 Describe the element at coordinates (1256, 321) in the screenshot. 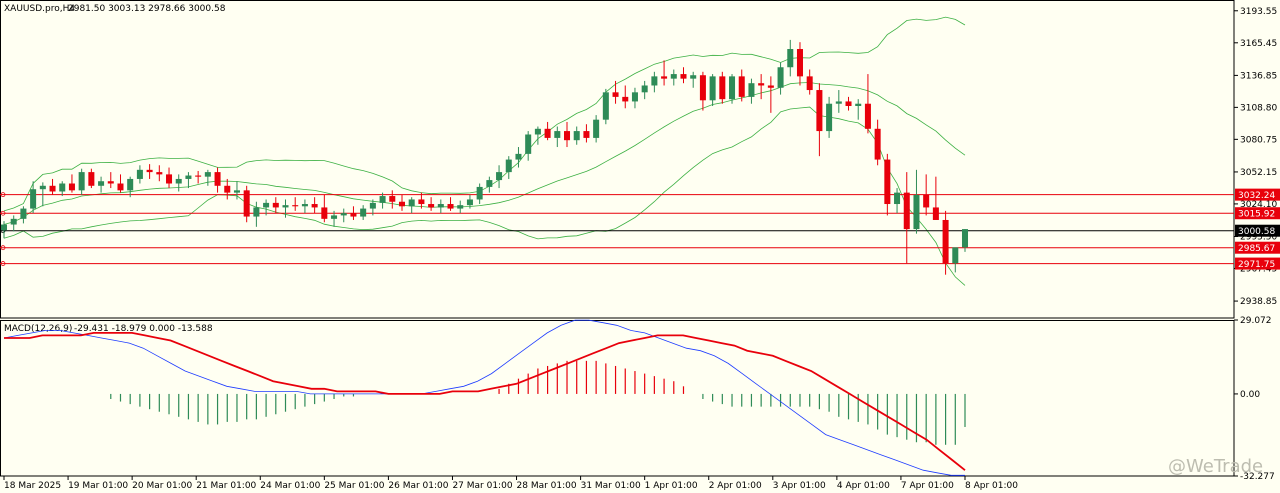

I see `macd-y-tick-label: 29.072` at that location.